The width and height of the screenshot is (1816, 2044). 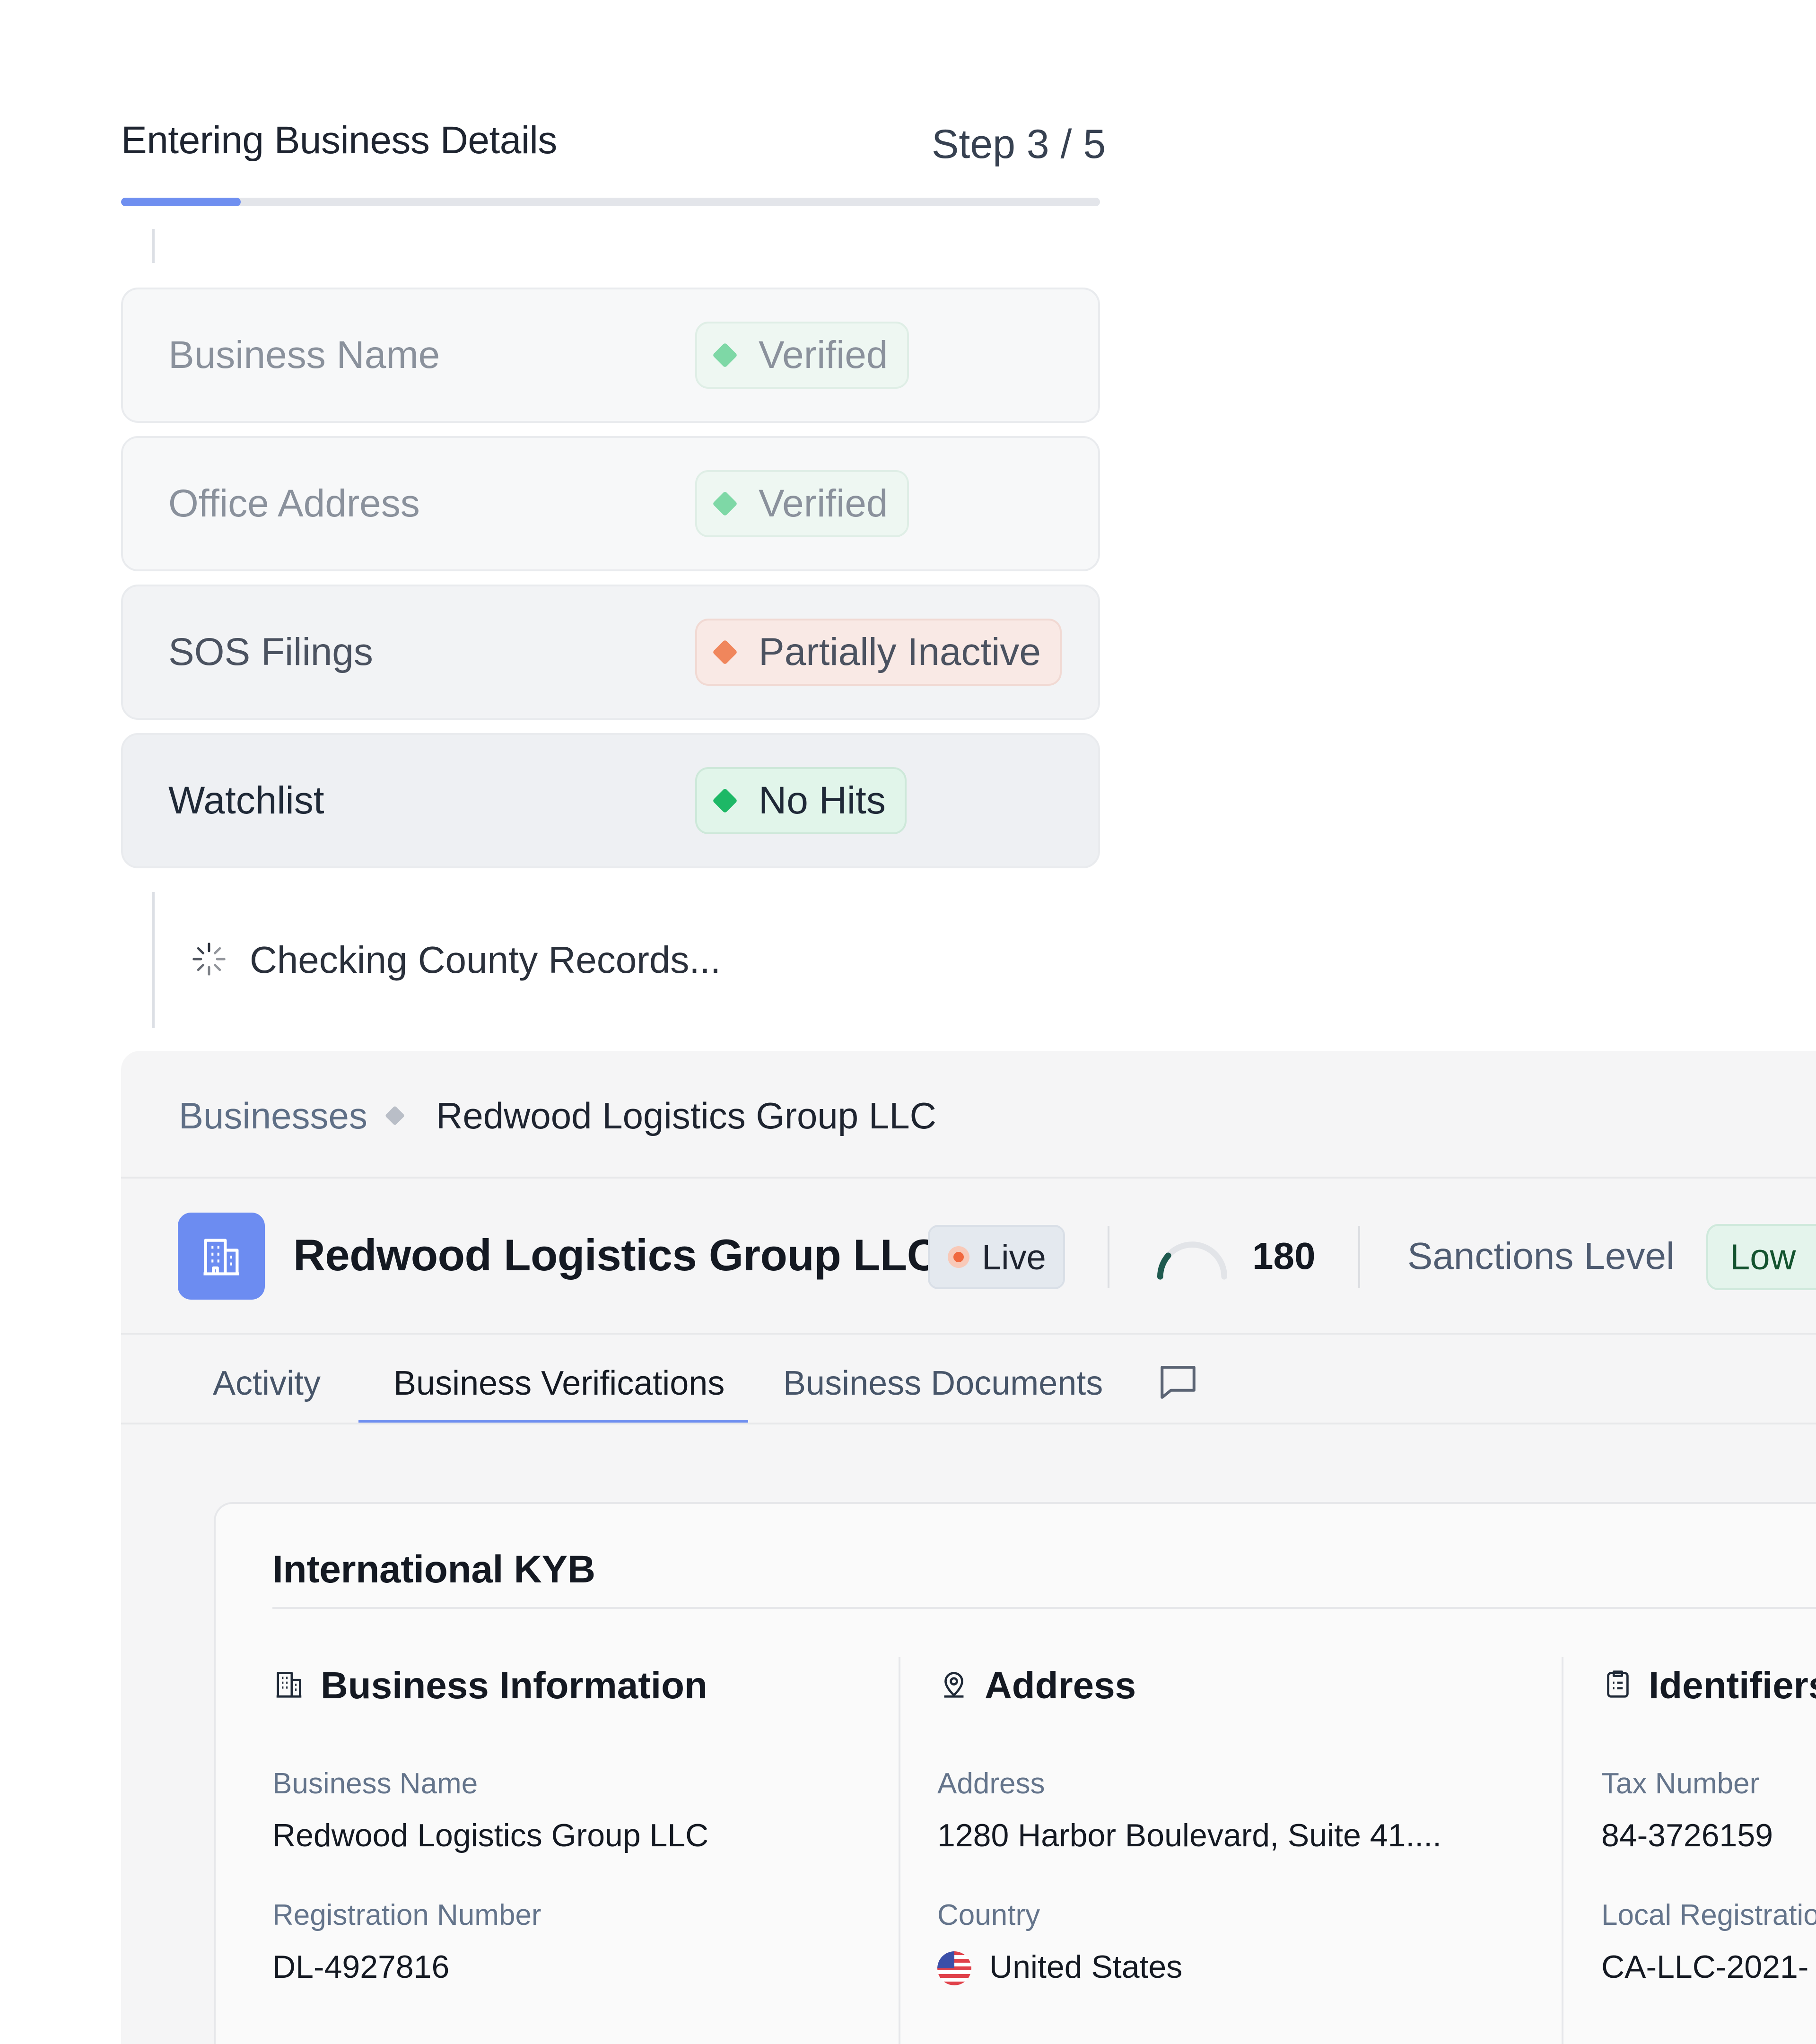 What do you see at coordinates (1044, 1608) in the screenshot?
I see `card-divider` at bounding box center [1044, 1608].